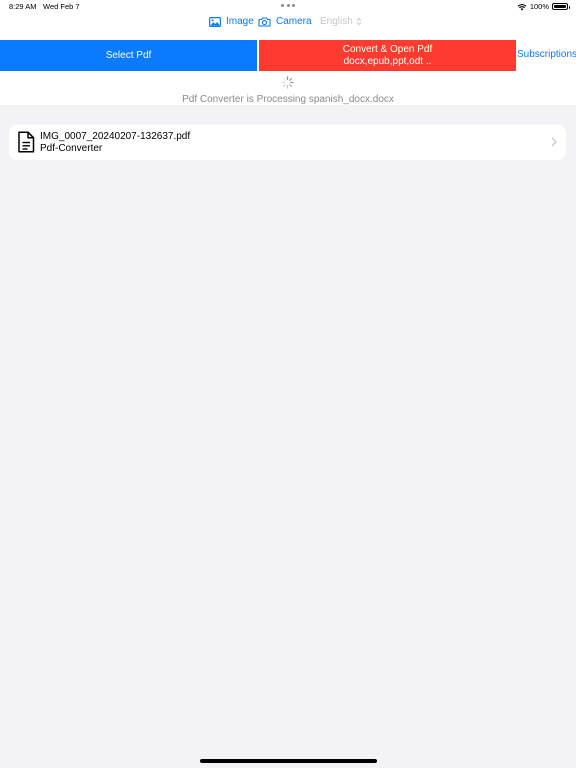 Image resolution: width=576 pixels, height=768 pixels. Describe the element at coordinates (522, 6) in the screenshot. I see `wifi-icon` at that location.